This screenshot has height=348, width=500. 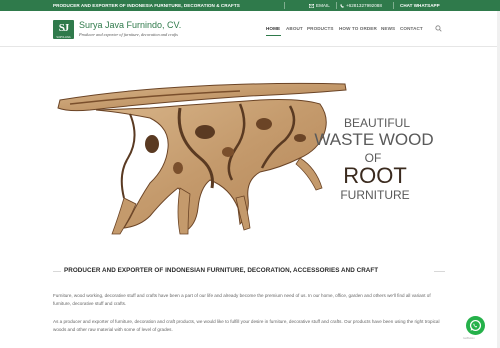 I want to click on nav-products: PRODUCTS, so click(x=320, y=28).